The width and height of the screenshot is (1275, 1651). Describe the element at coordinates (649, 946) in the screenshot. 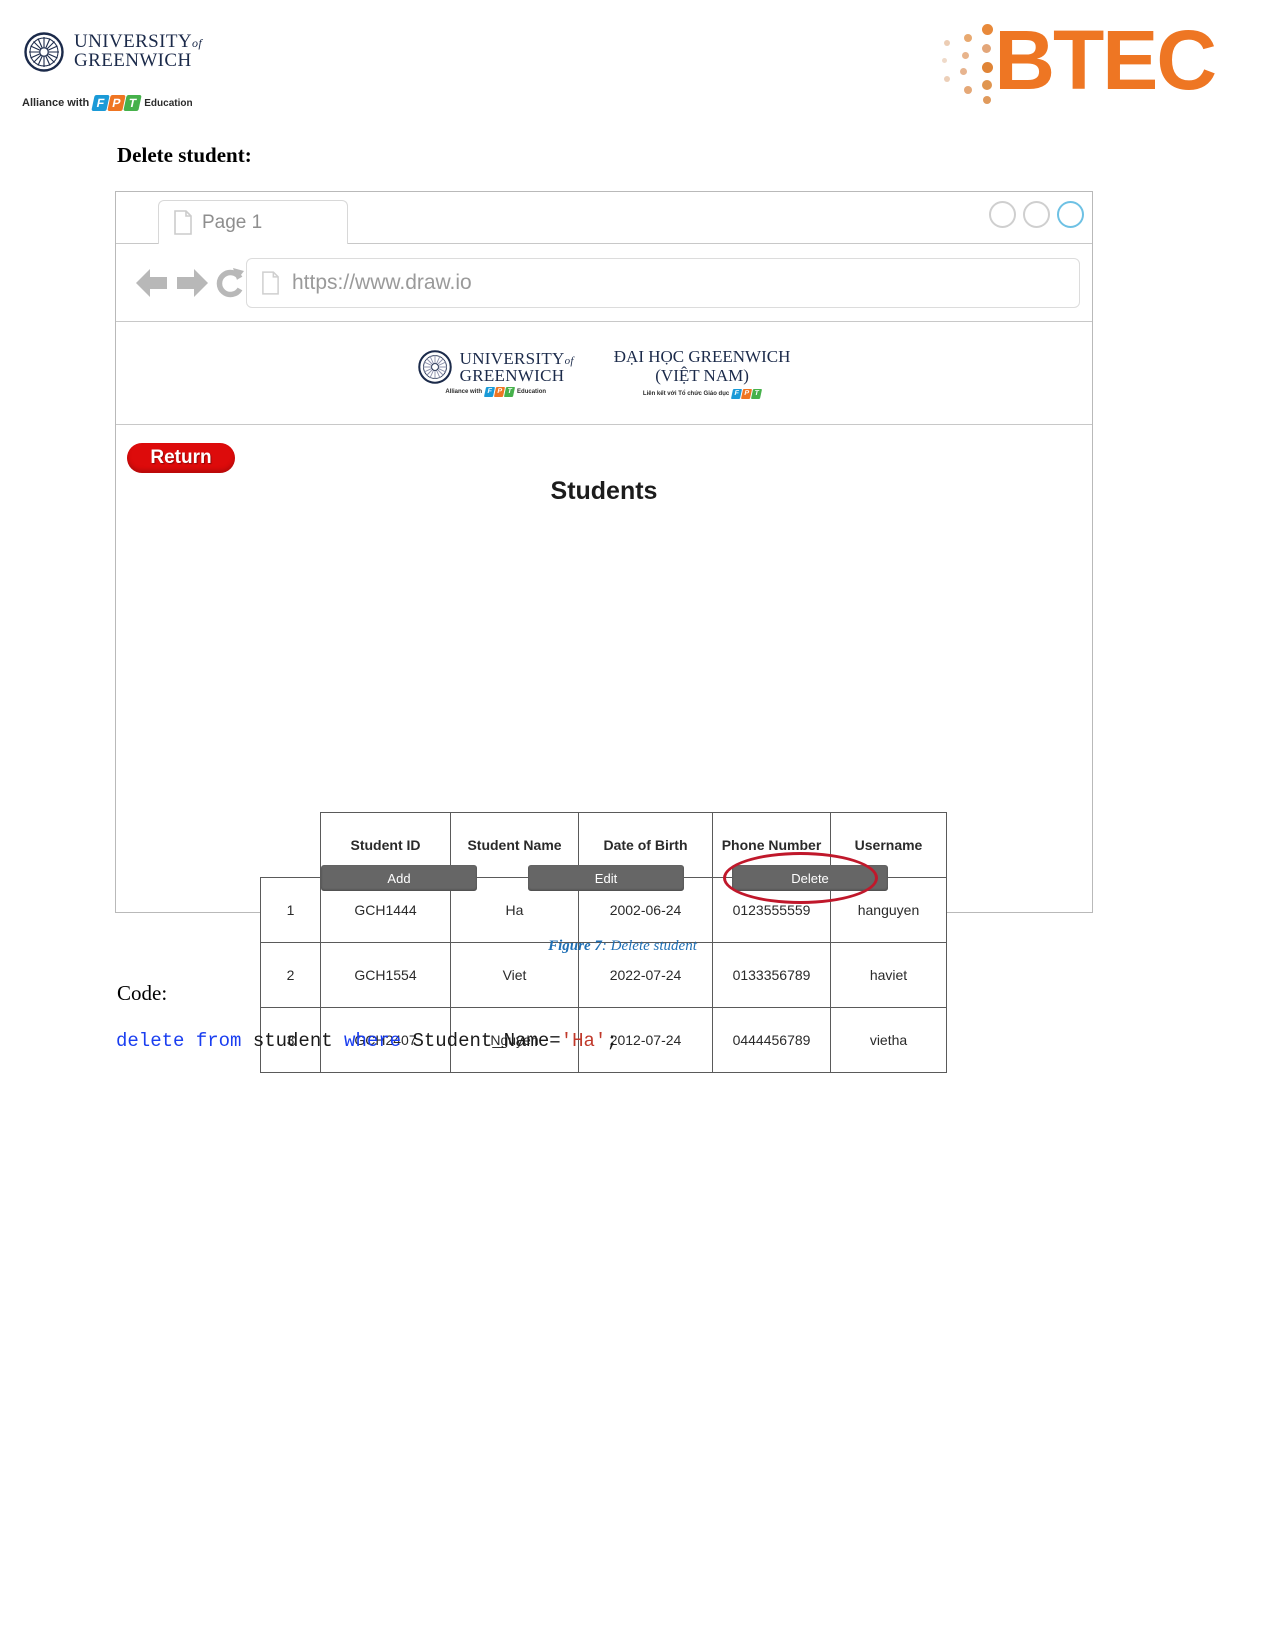

I see `figure-caption-text: : Delete student` at that location.